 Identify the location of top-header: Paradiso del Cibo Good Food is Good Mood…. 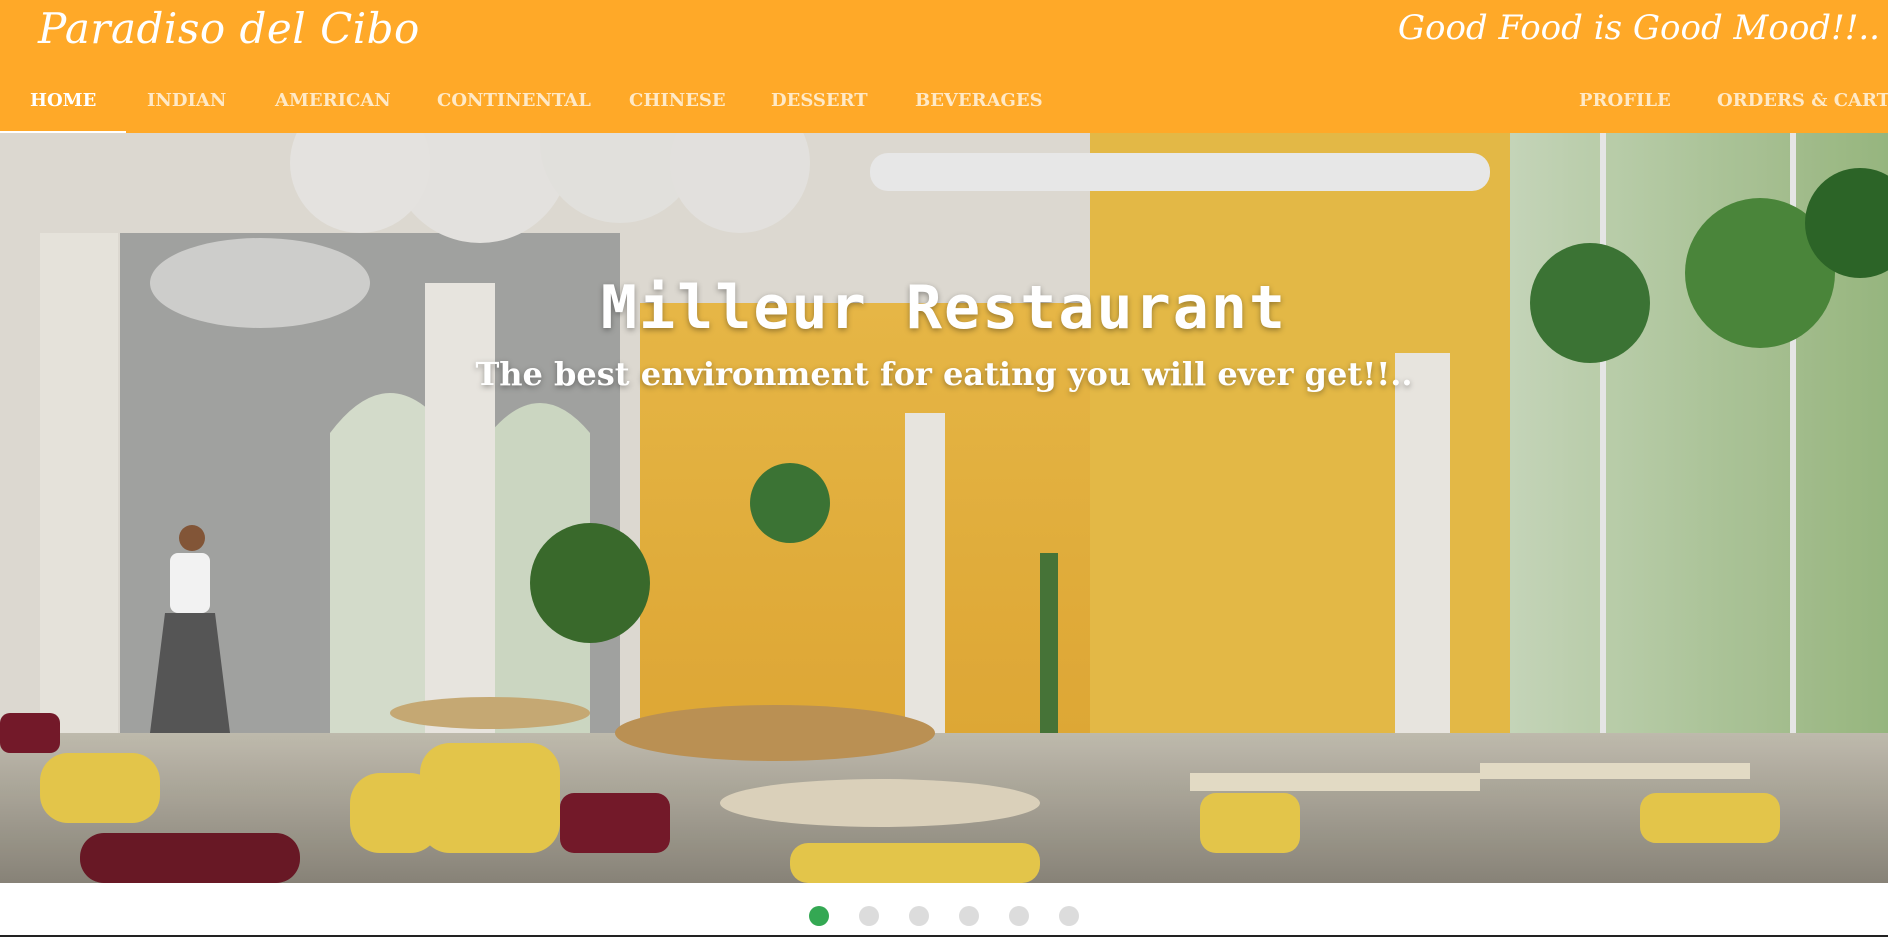
(944, 66).